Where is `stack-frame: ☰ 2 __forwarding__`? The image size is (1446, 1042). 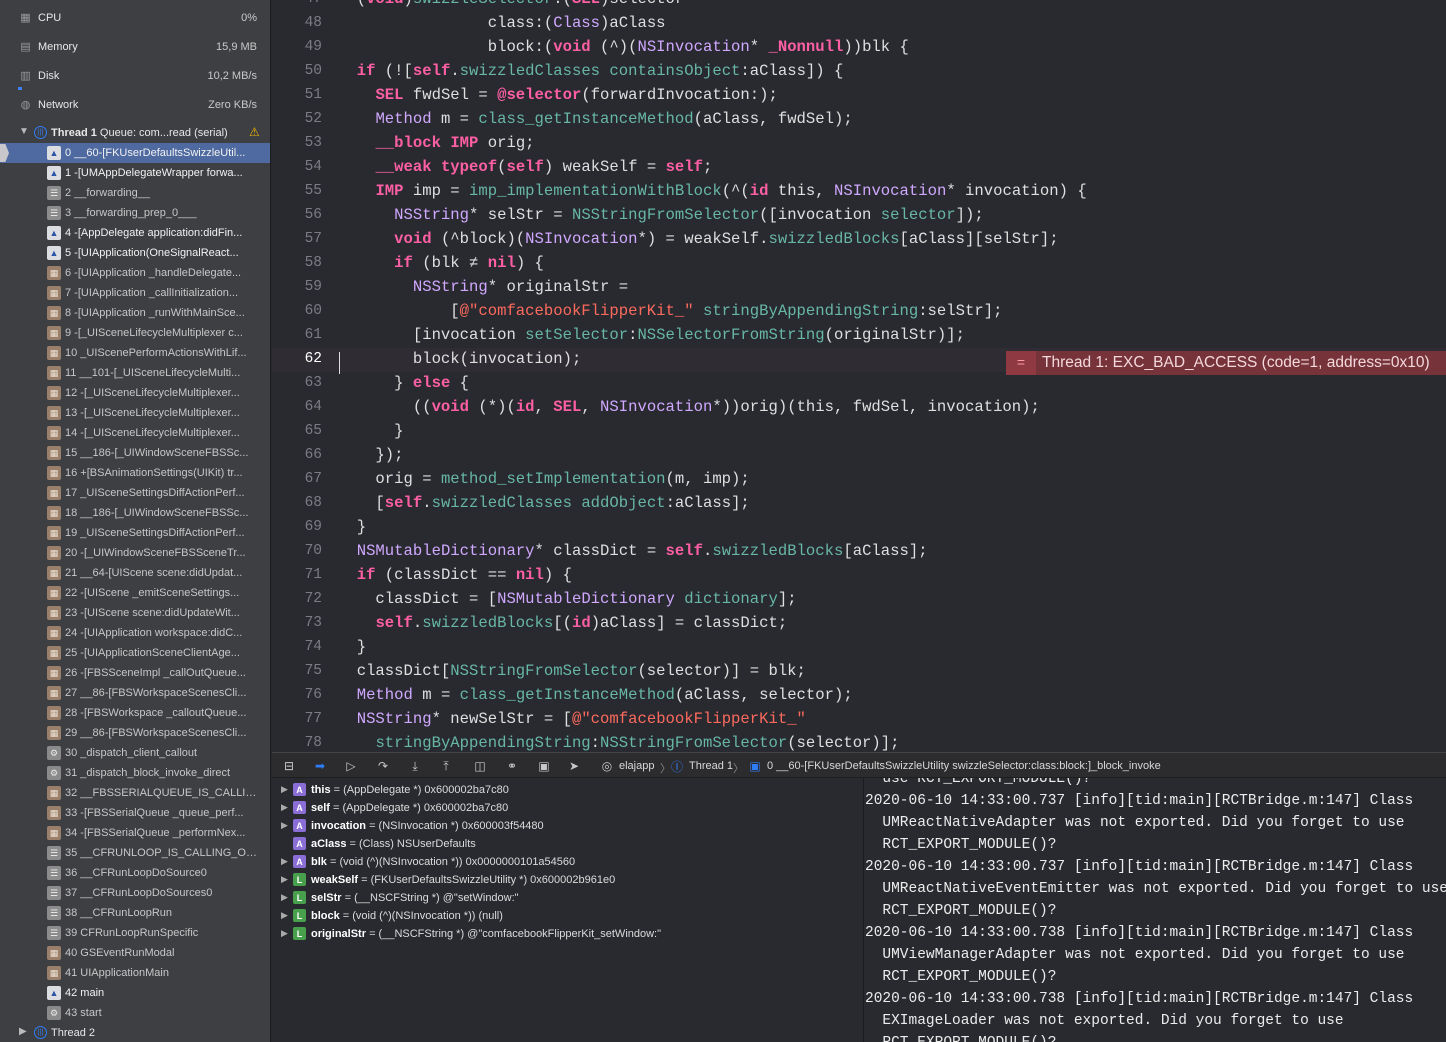 stack-frame: ☰ 2 __forwarding__ is located at coordinates (135, 193).